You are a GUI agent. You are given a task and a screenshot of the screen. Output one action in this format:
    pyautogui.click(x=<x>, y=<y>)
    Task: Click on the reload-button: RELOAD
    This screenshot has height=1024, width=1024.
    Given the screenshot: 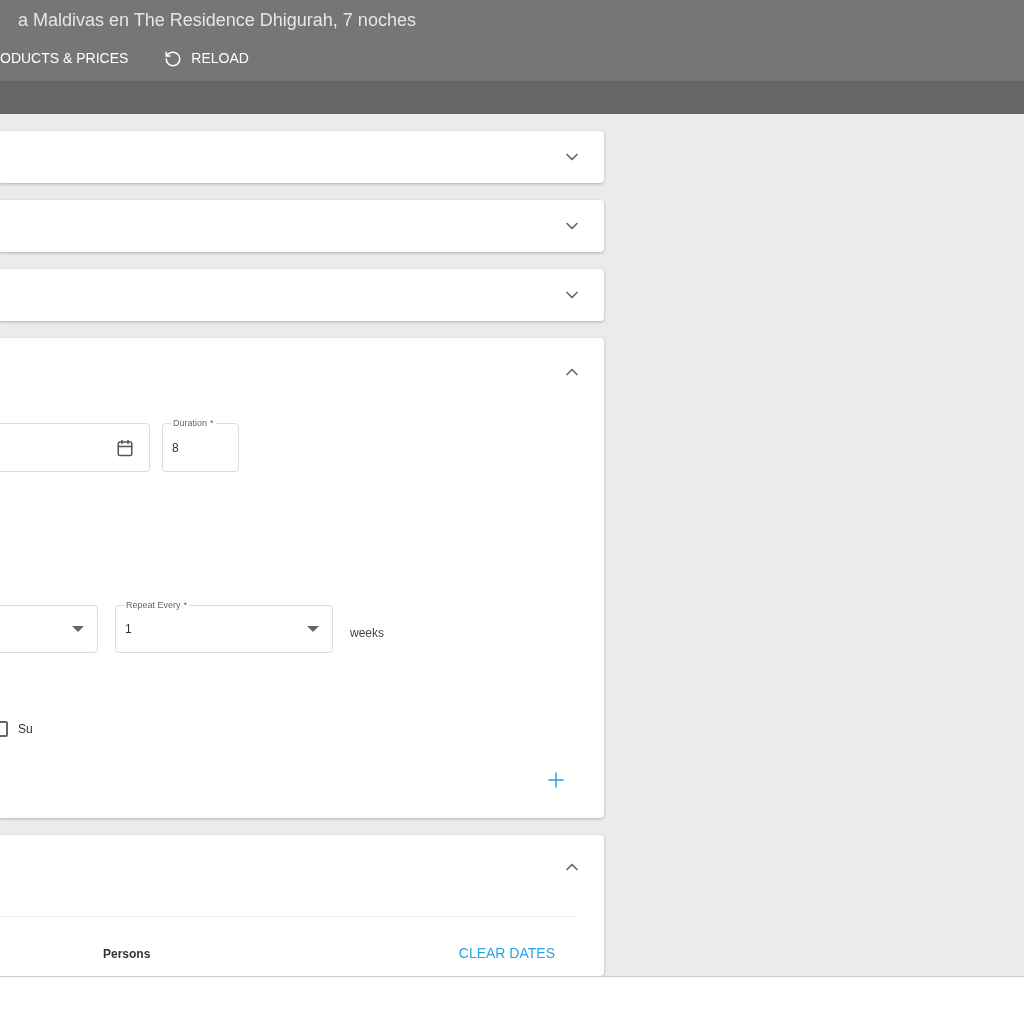 What is the action you would take?
    pyautogui.click(x=206, y=58)
    